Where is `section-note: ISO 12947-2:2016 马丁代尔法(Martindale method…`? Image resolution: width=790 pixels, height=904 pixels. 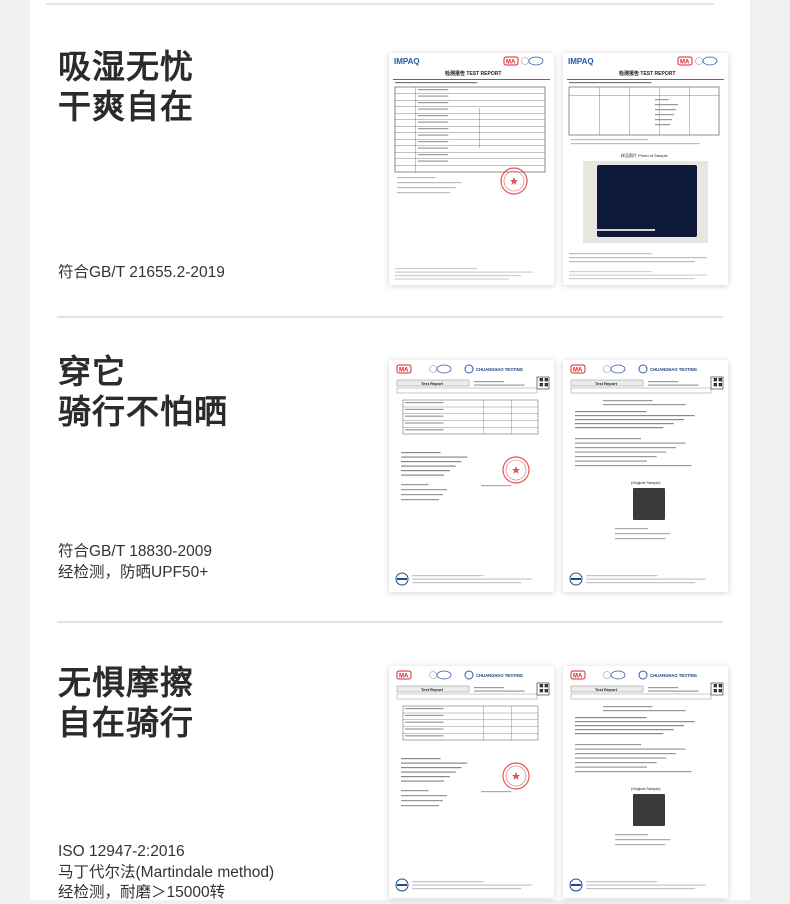 section-note: ISO 12947-2:2016 马丁代尔法(Martindale method… is located at coordinates (166, 873).